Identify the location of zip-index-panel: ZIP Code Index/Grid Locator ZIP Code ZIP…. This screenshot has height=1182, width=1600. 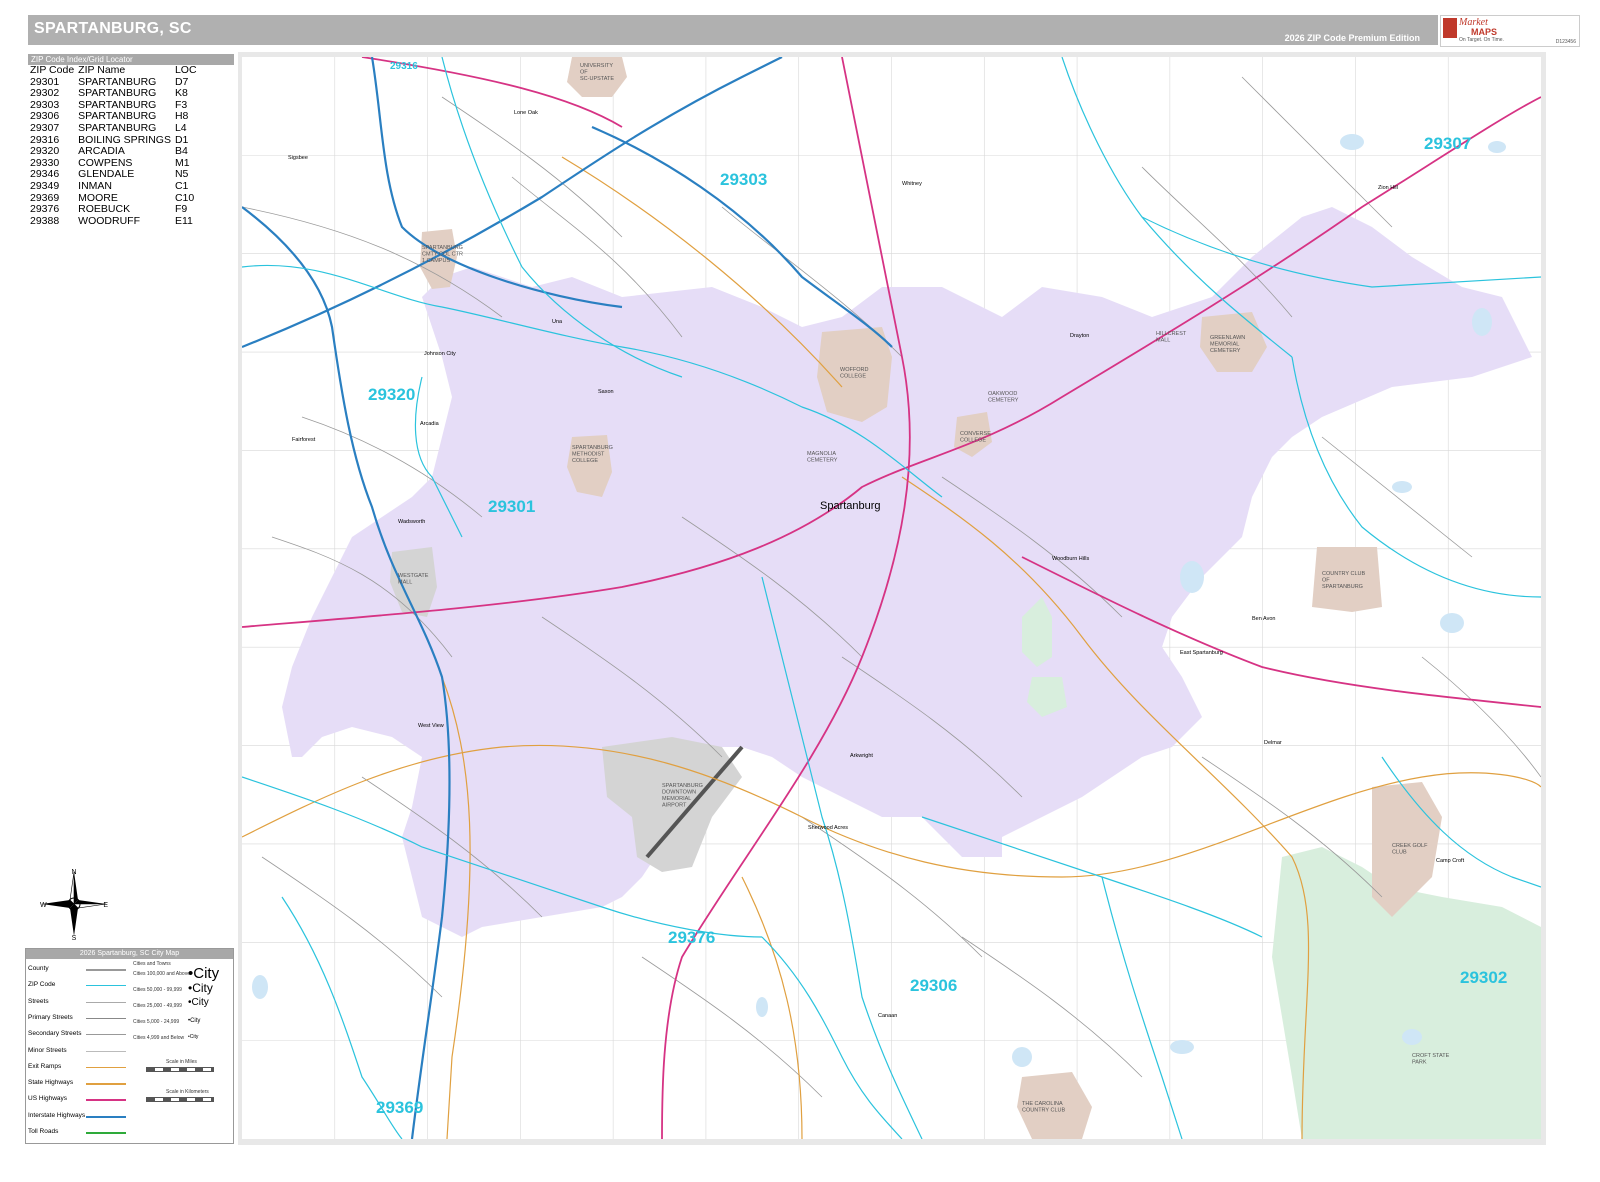
(131, 140).